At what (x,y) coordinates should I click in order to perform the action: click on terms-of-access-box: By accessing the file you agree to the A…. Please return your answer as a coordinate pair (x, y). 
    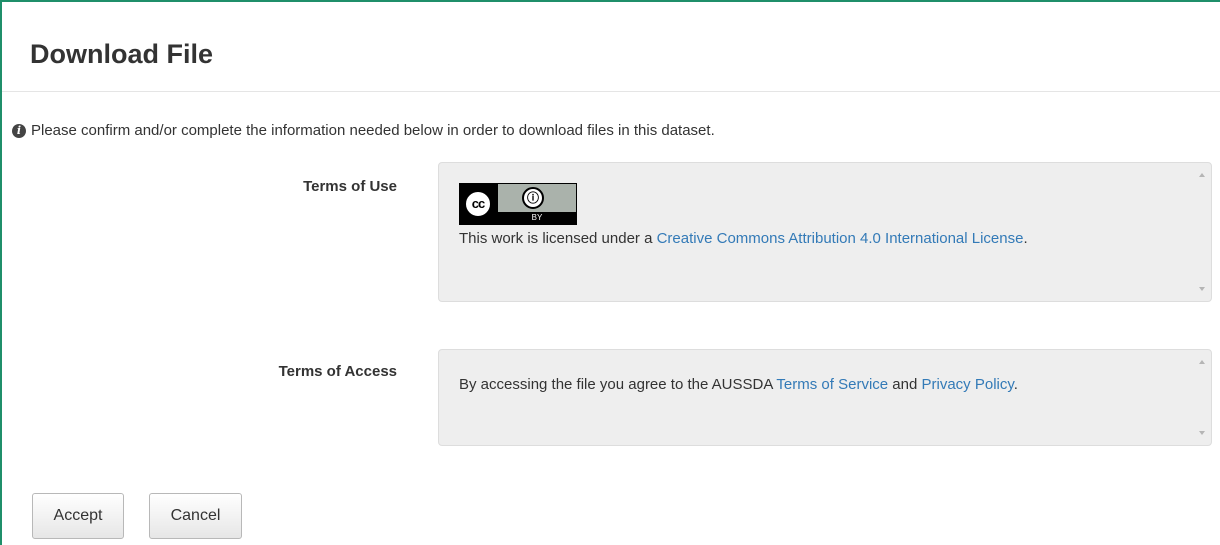
    Looking at the image, I should click on (825, 397).